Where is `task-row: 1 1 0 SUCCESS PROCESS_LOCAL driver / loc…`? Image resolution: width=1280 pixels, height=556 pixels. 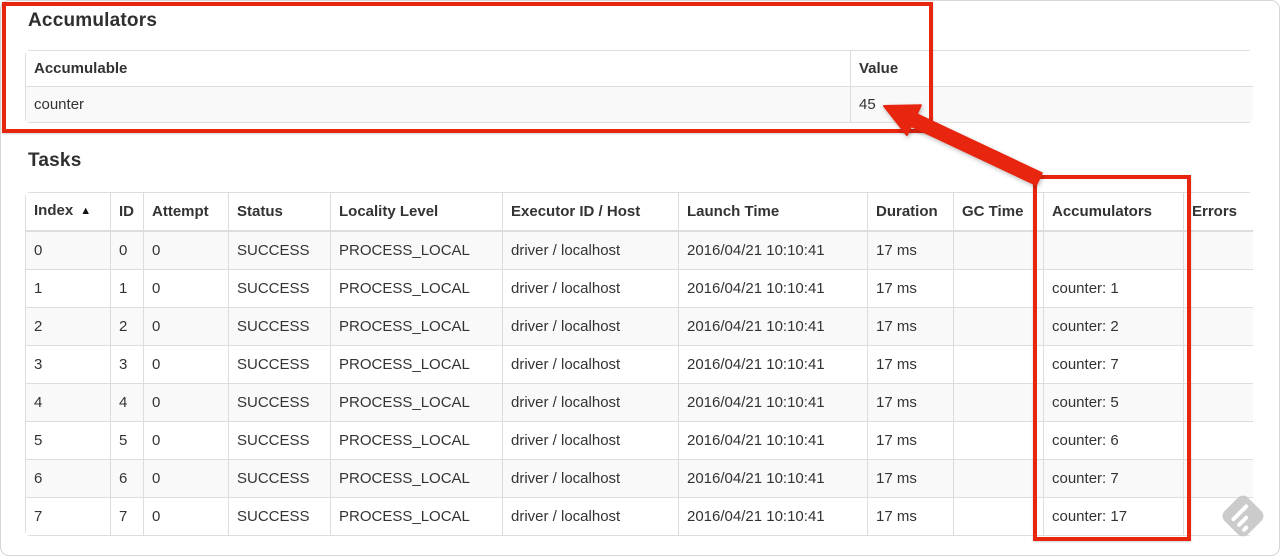
task-row: 1 1 0 SUCCESS PROCESS_LOCAL driver / loc… is located at coordinates (639, 288).